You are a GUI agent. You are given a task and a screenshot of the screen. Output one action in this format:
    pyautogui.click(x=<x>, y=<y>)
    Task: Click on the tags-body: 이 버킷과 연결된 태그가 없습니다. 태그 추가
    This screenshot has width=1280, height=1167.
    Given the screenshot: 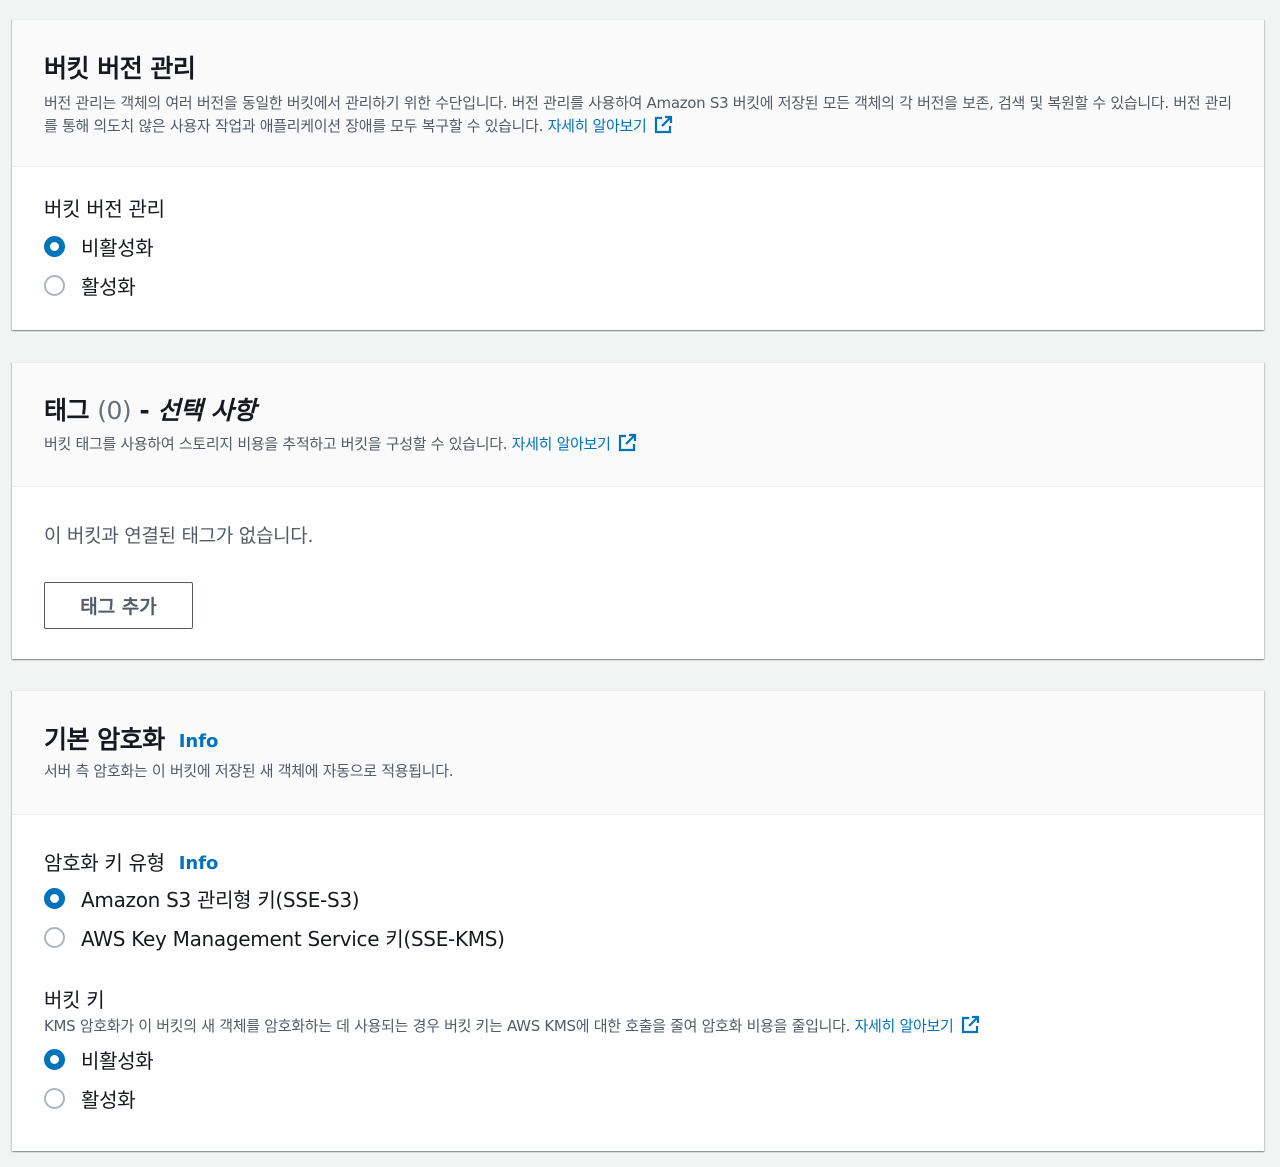 What is the action you would take?
    pyautogui.click(x=638, y=558)
    